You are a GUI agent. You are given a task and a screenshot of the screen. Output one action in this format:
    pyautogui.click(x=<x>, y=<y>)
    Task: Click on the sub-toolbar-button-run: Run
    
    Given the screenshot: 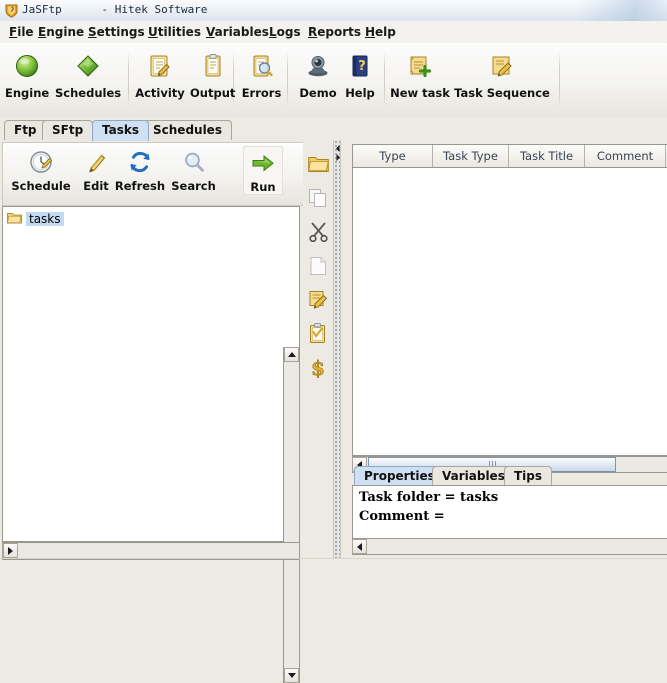 What is the action you would take?
    pyautogui.click(x=263, y=170)
    